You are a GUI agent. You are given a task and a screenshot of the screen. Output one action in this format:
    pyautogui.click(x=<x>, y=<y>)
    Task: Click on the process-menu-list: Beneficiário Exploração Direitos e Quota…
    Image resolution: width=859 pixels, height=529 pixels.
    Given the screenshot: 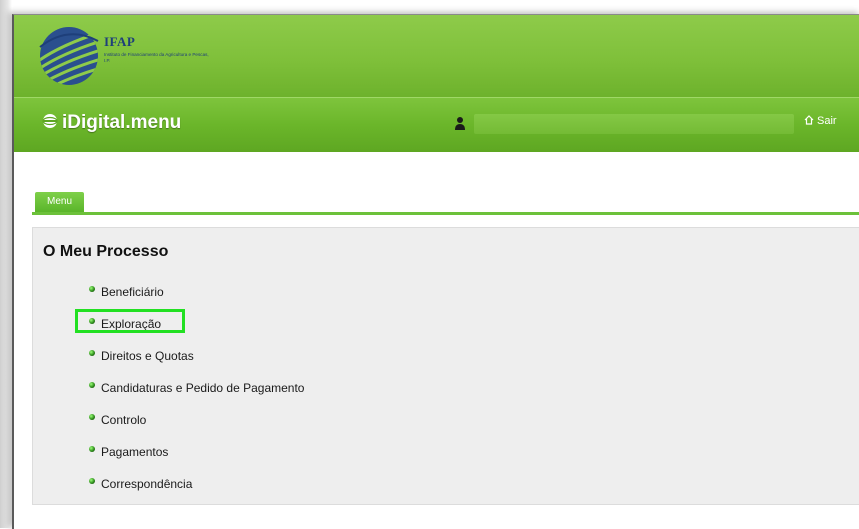 What is the action you would take?
    pyautogui.click(x=189, y=392)
    